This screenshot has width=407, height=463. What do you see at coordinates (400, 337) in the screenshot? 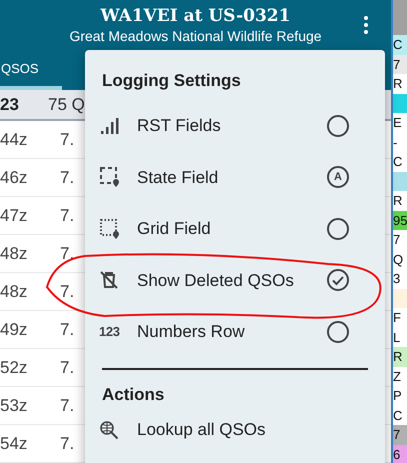
I see `log-row: L` at bounding box center [400, 337].